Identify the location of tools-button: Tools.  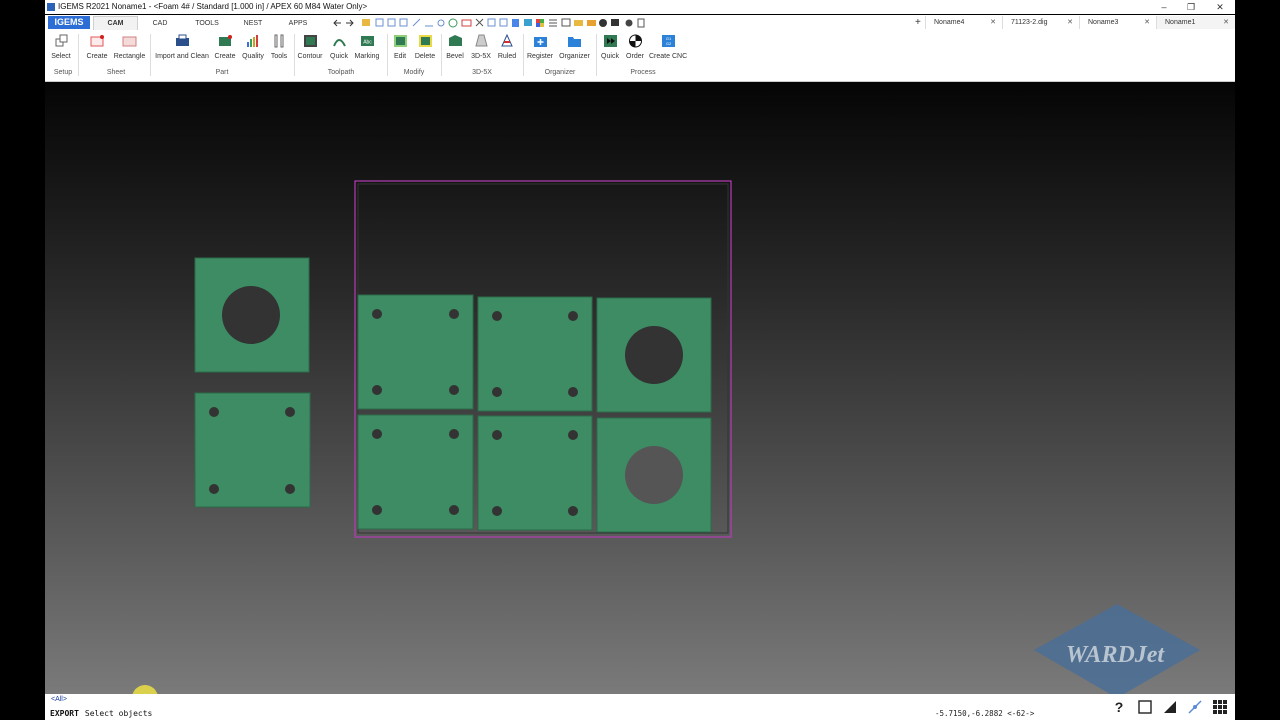
(279, 47).